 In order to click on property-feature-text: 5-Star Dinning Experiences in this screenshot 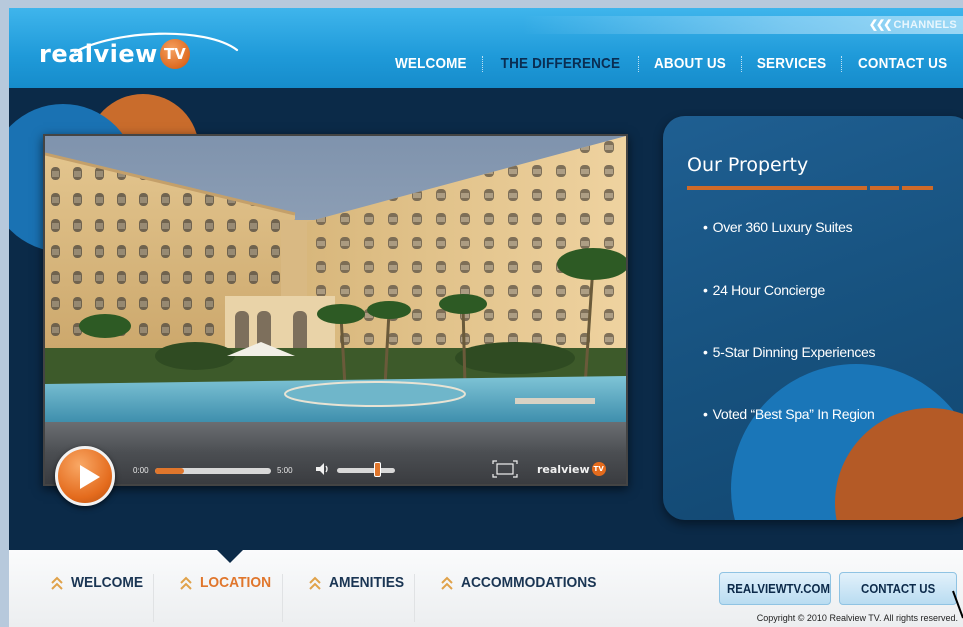, I will do `click(794, 352)`.